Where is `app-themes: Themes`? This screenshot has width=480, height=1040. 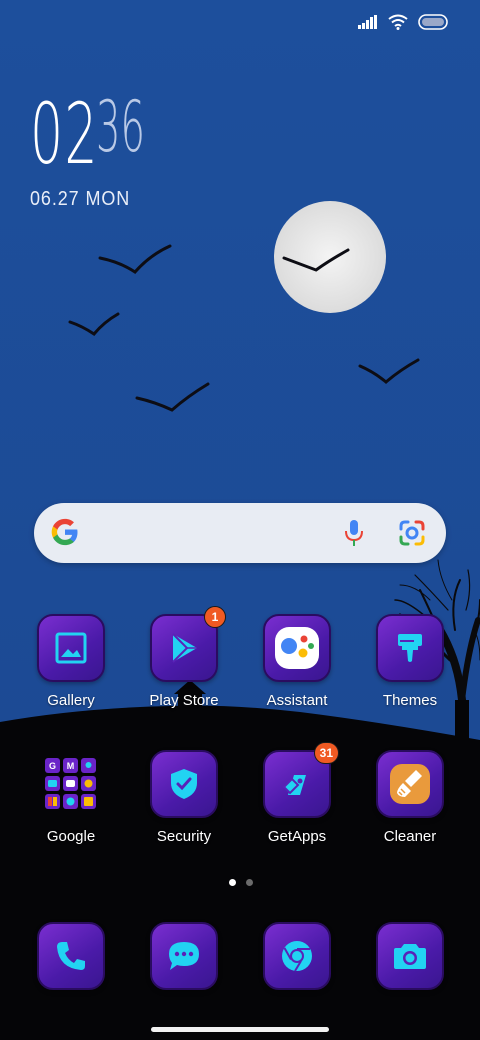 app-themes: Themes is located at coordinates (410, 661).